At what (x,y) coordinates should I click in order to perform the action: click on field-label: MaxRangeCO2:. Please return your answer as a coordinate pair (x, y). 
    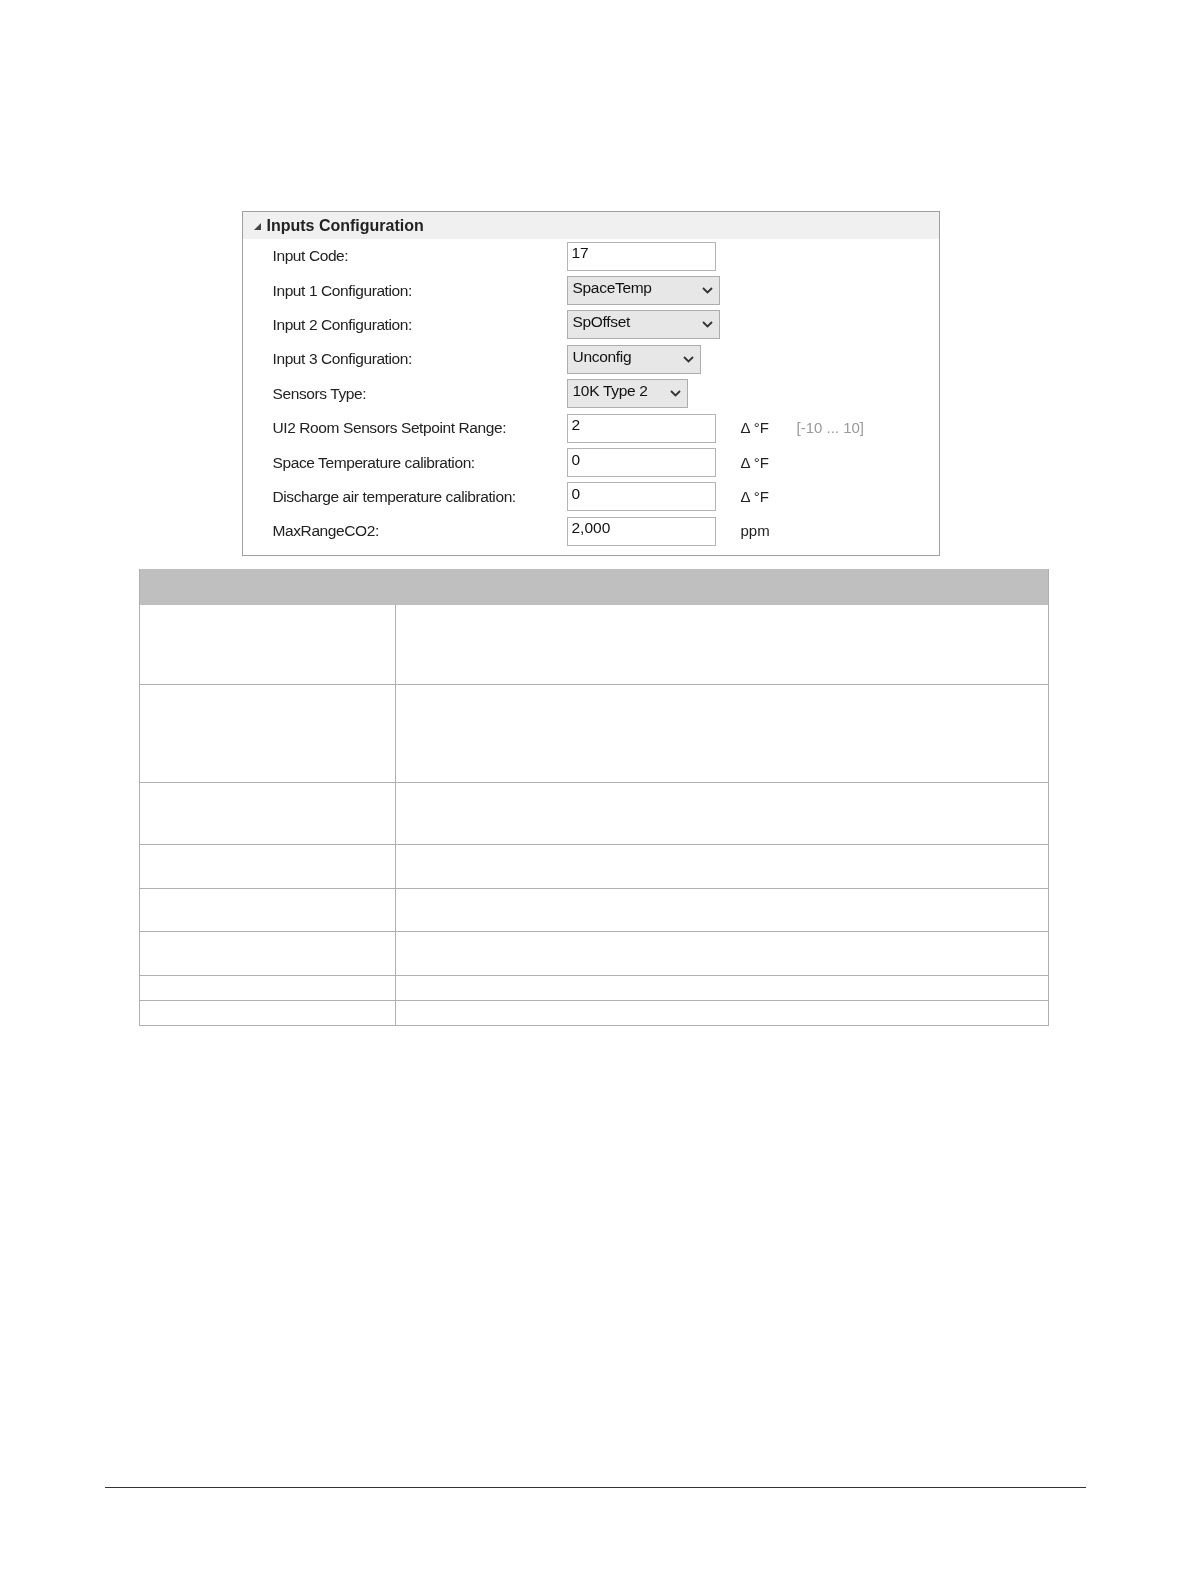
    Looking at the image, I should click on (326, 531).